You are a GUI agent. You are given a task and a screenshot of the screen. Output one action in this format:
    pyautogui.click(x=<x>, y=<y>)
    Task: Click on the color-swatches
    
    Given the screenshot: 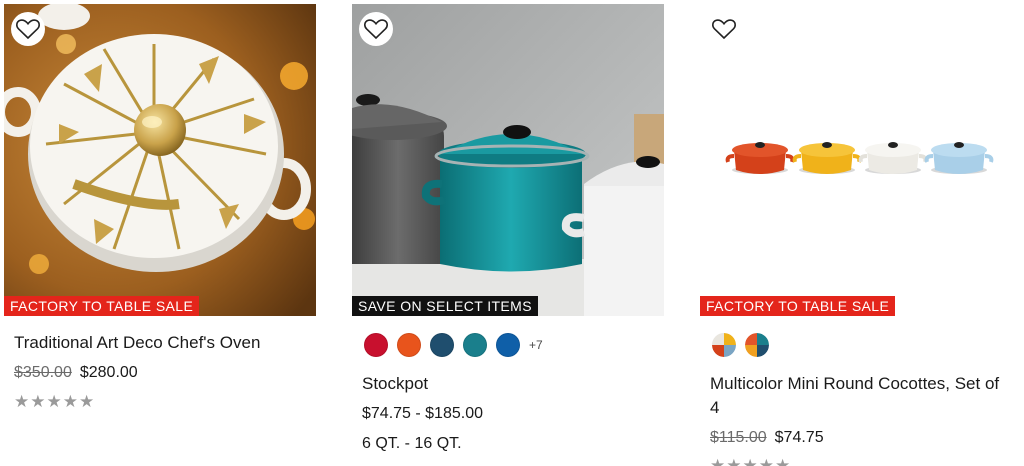 What is the action you would take?
    pyautogui.click(x=745, y=345)
    